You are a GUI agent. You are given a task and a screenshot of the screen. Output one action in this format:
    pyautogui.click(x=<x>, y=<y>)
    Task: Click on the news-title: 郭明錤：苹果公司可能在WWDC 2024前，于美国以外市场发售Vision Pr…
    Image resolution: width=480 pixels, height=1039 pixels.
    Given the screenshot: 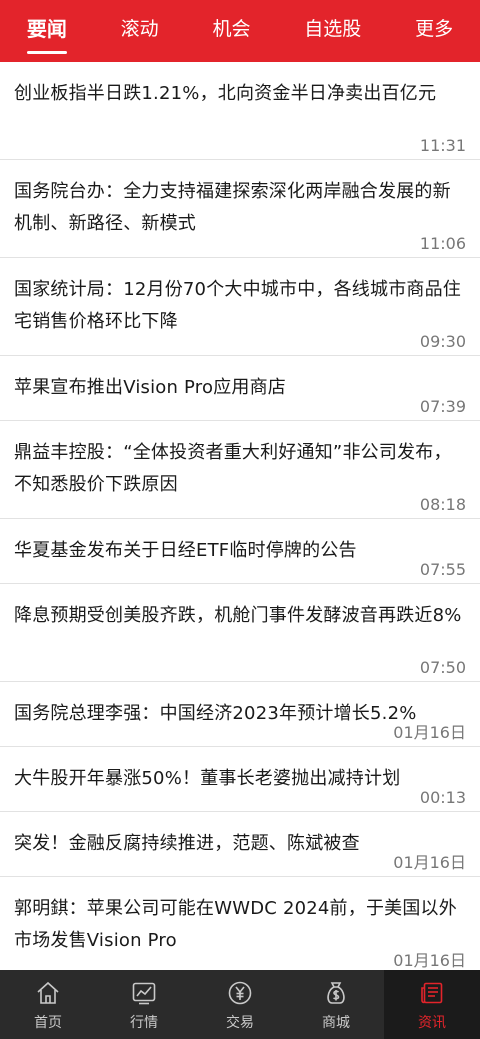 What is the action you would take?
    pyautogui.click(x=235, y=924)
    